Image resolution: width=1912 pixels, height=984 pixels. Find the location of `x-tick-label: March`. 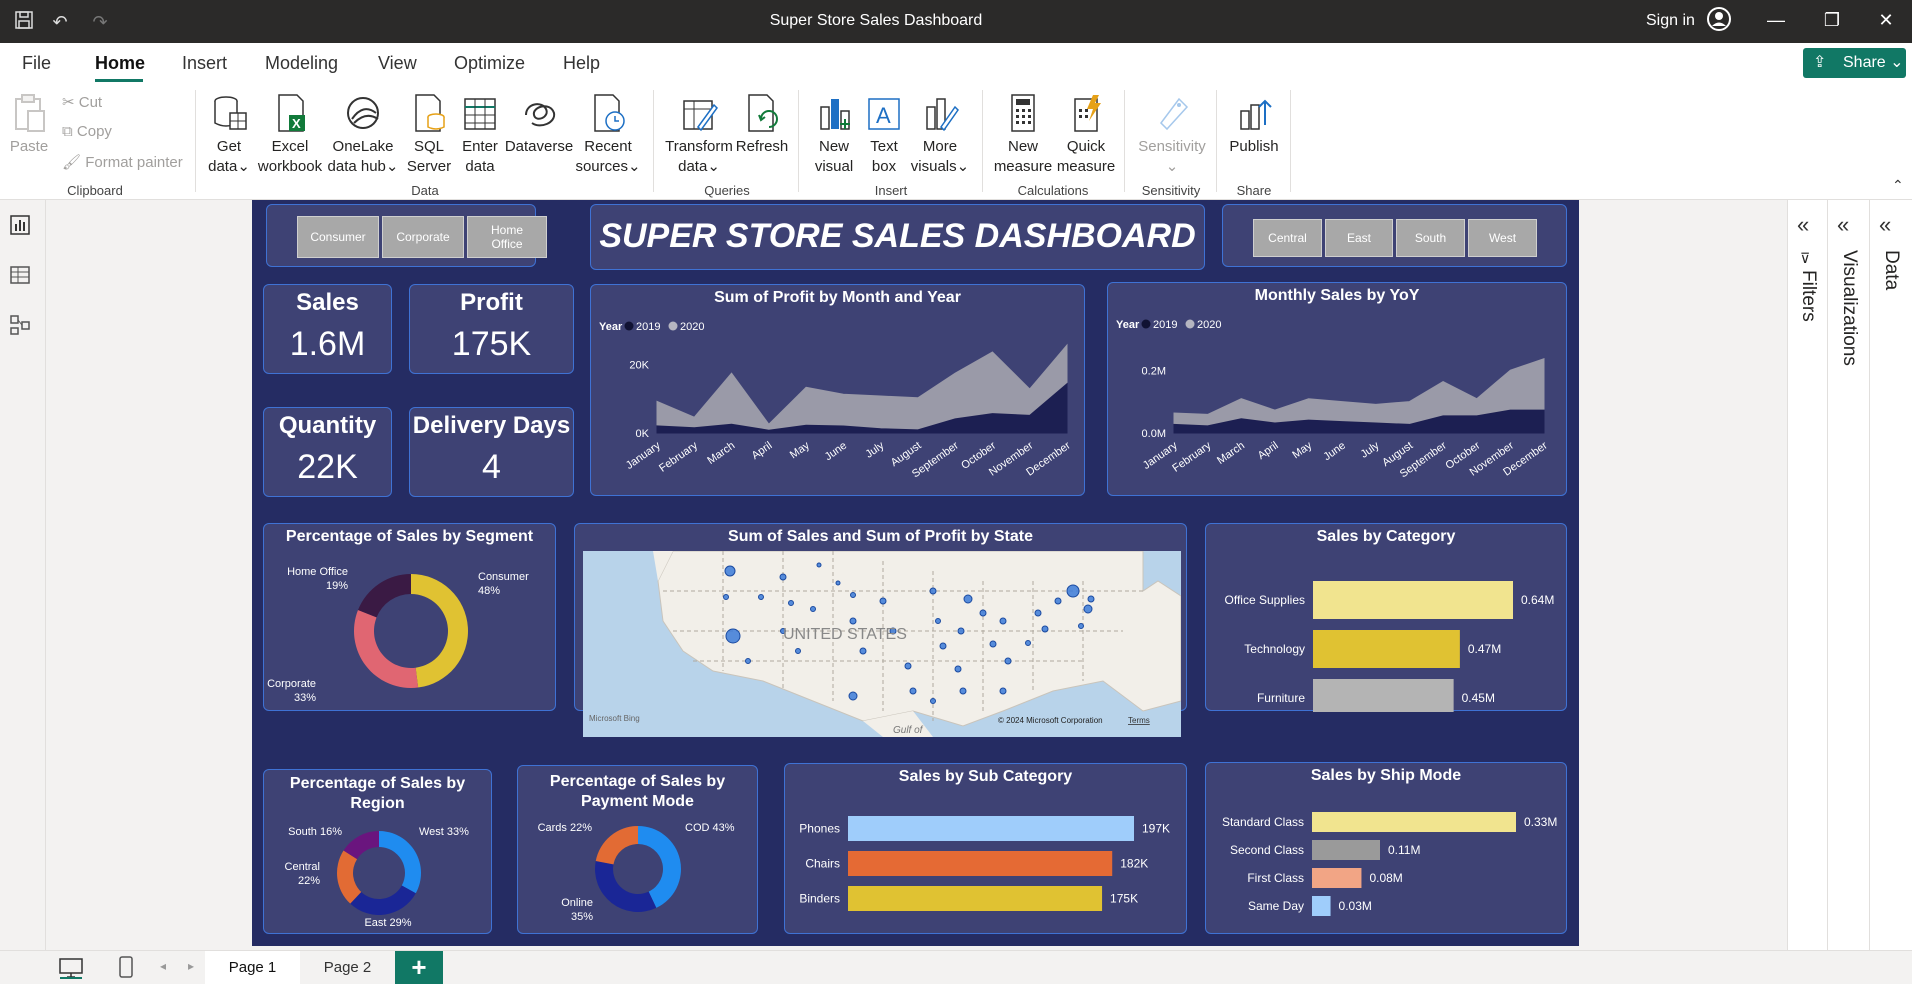

x-tick-label: March is located at coordinates (1231, 453).